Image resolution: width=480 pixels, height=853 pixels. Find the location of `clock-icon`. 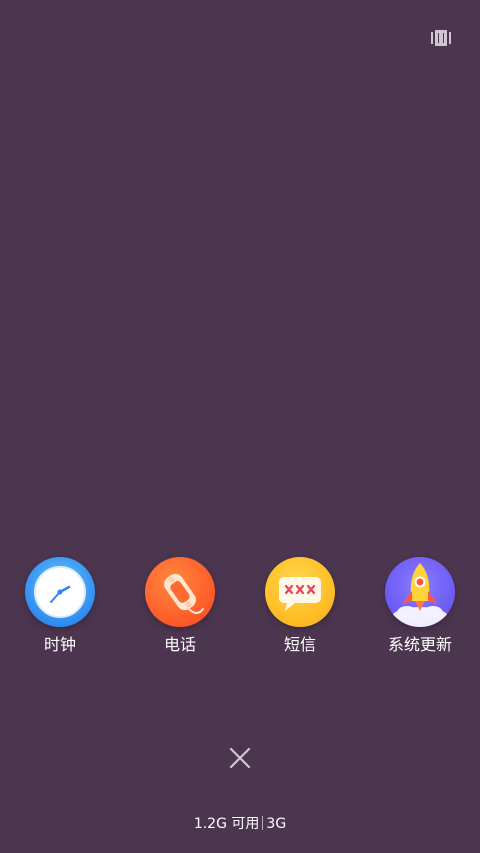

clock-icon is located at coordinates (60, 592).